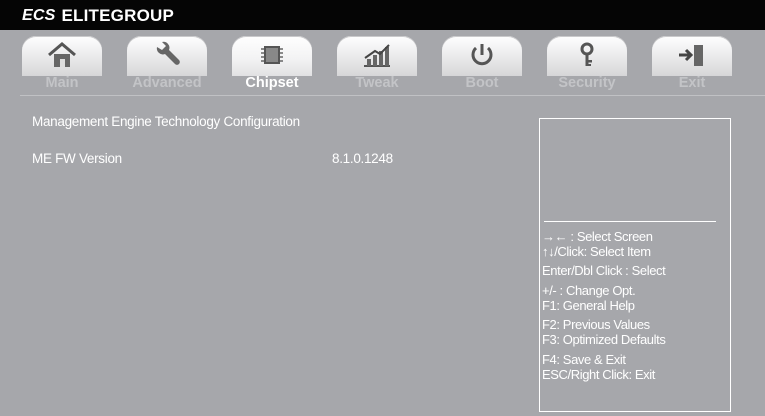  I want to click on home-icon, so click(62, 54).